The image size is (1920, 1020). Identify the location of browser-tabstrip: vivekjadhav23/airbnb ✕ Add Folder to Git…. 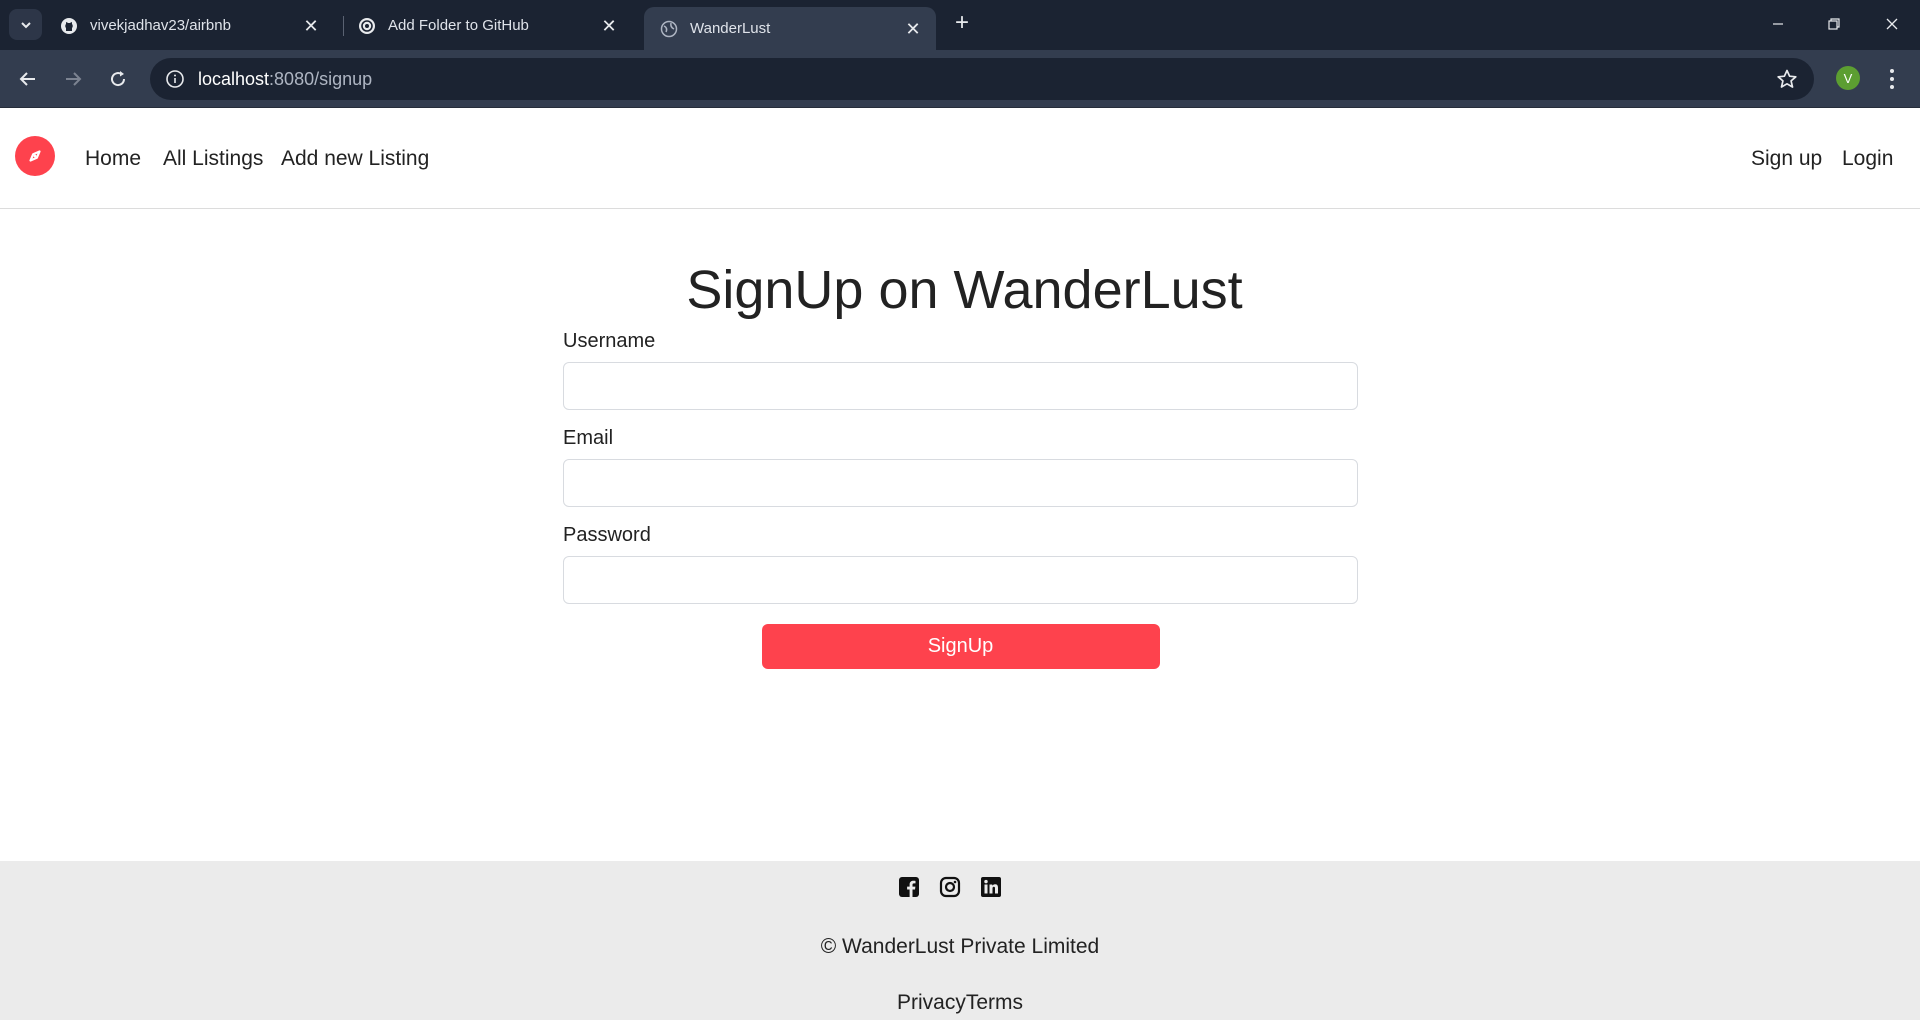
(960, 25).